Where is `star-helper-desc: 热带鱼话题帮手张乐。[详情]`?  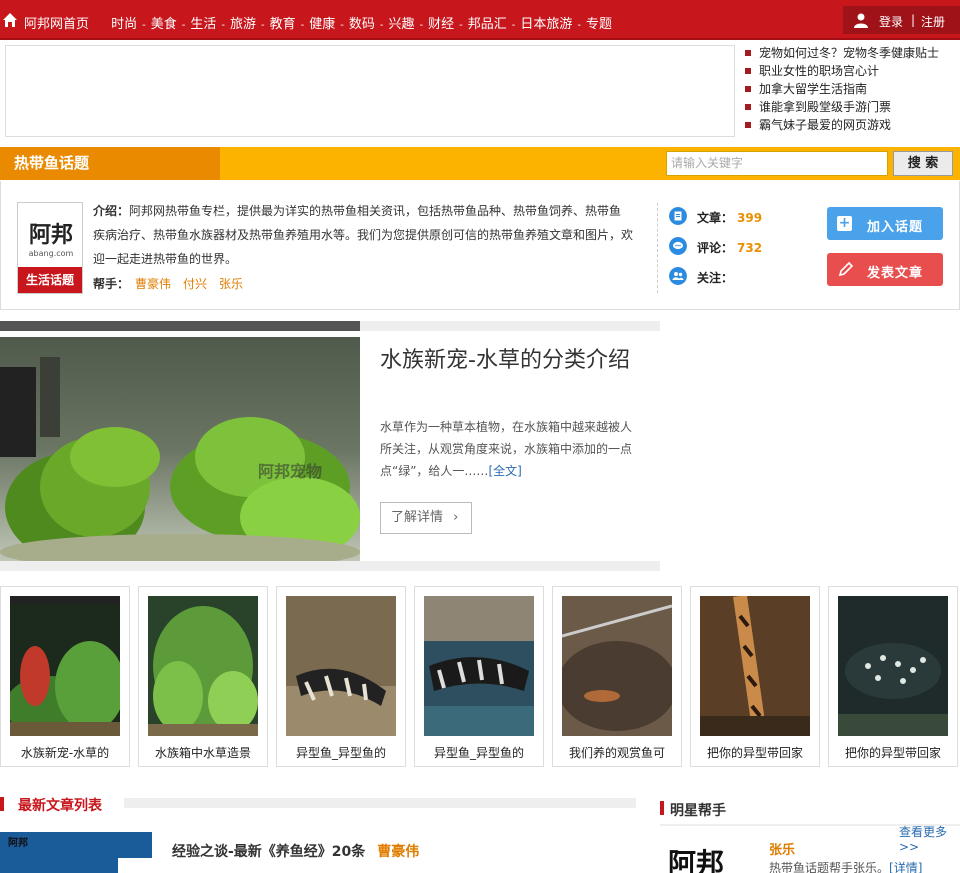 star-helper-desc: 热带鱼话题帮手张乐。[详情] is located at coordinates (845, 866).